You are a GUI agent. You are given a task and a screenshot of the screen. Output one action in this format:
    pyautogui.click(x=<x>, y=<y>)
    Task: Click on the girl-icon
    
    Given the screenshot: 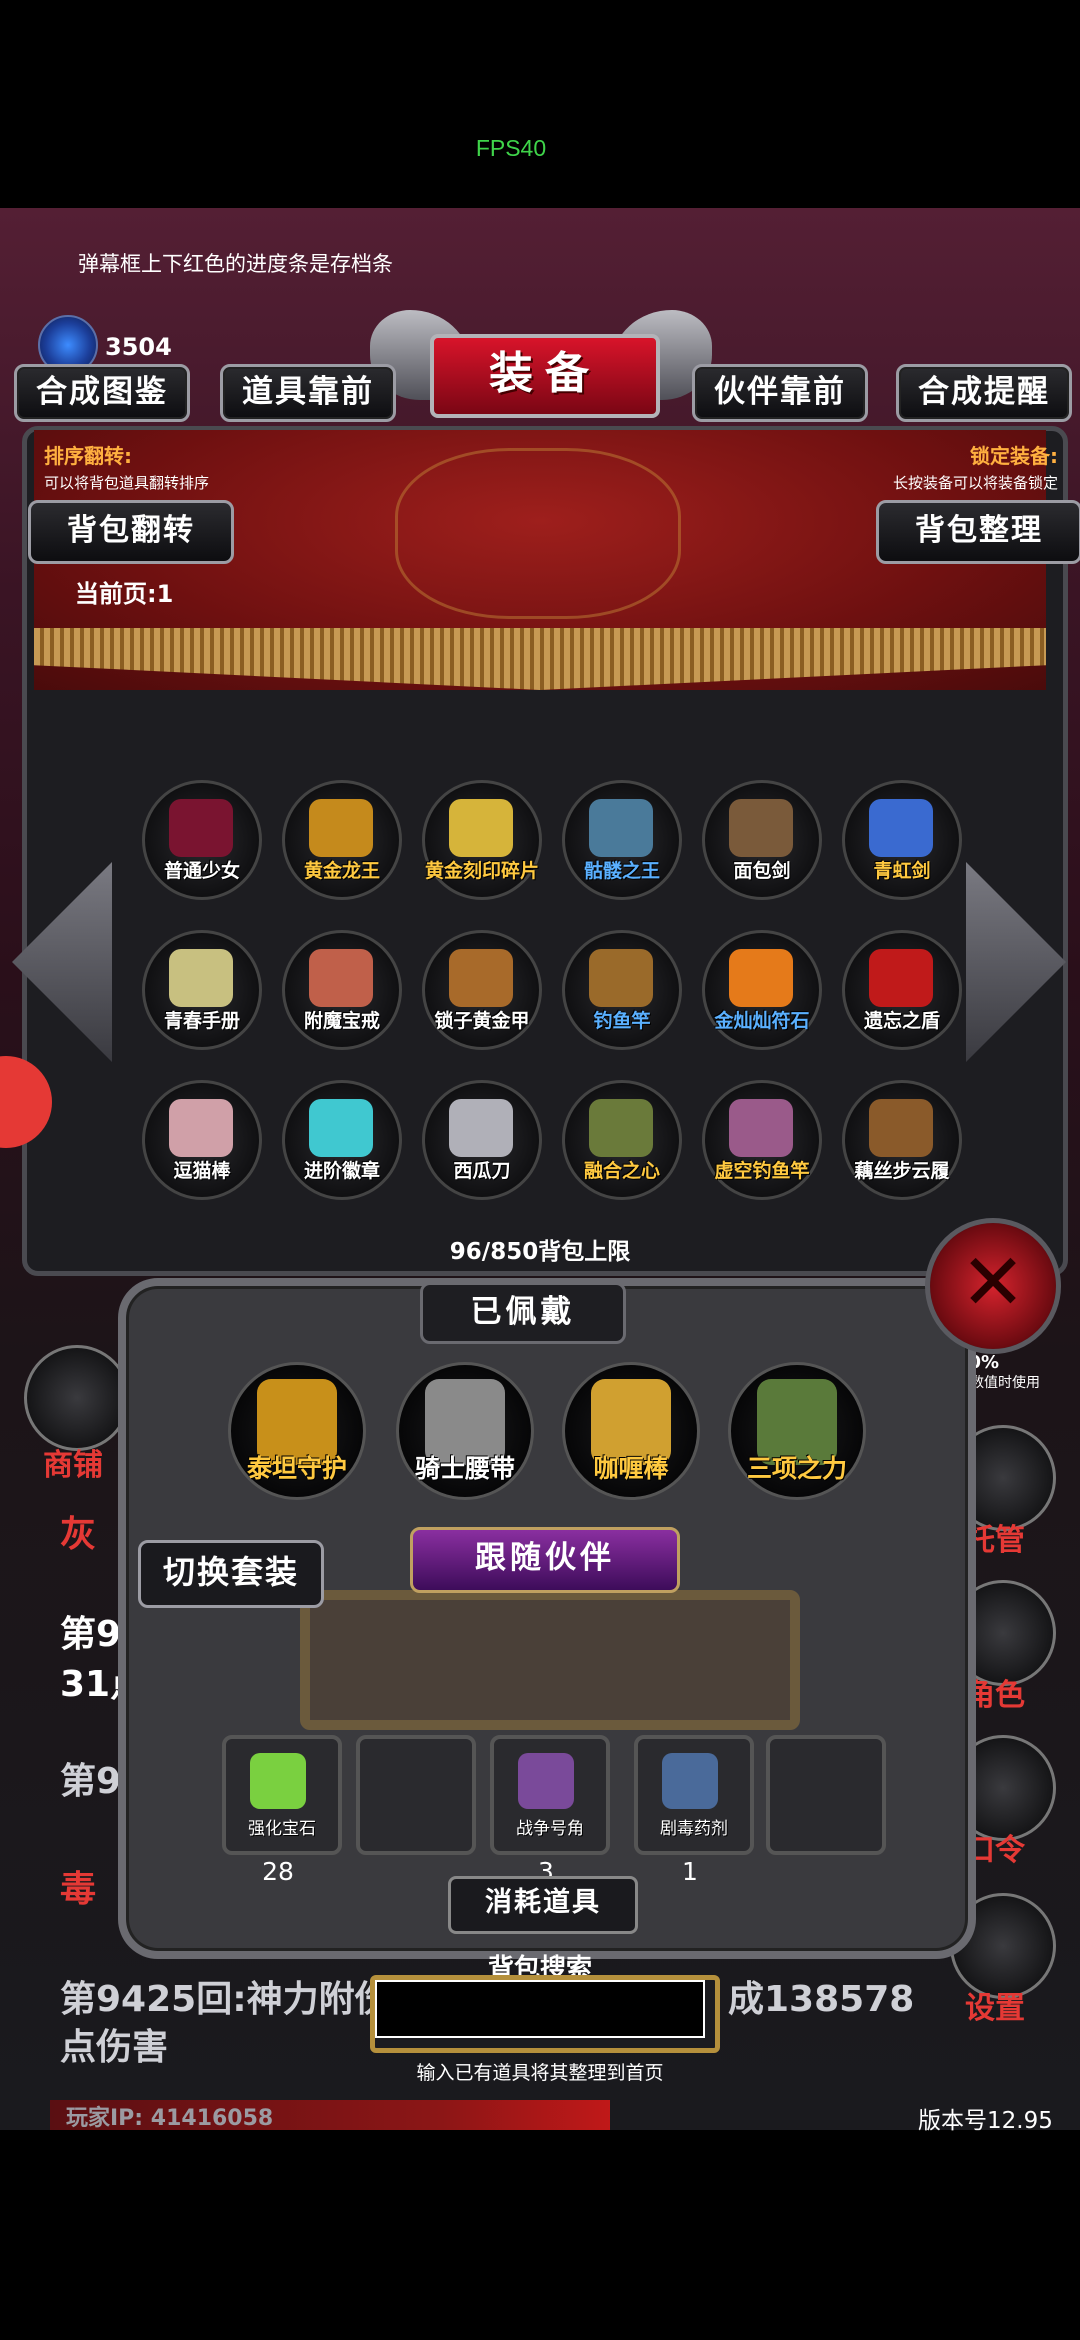 What is the action you would take?
    pyautogui.click(x=201, y=828)
    